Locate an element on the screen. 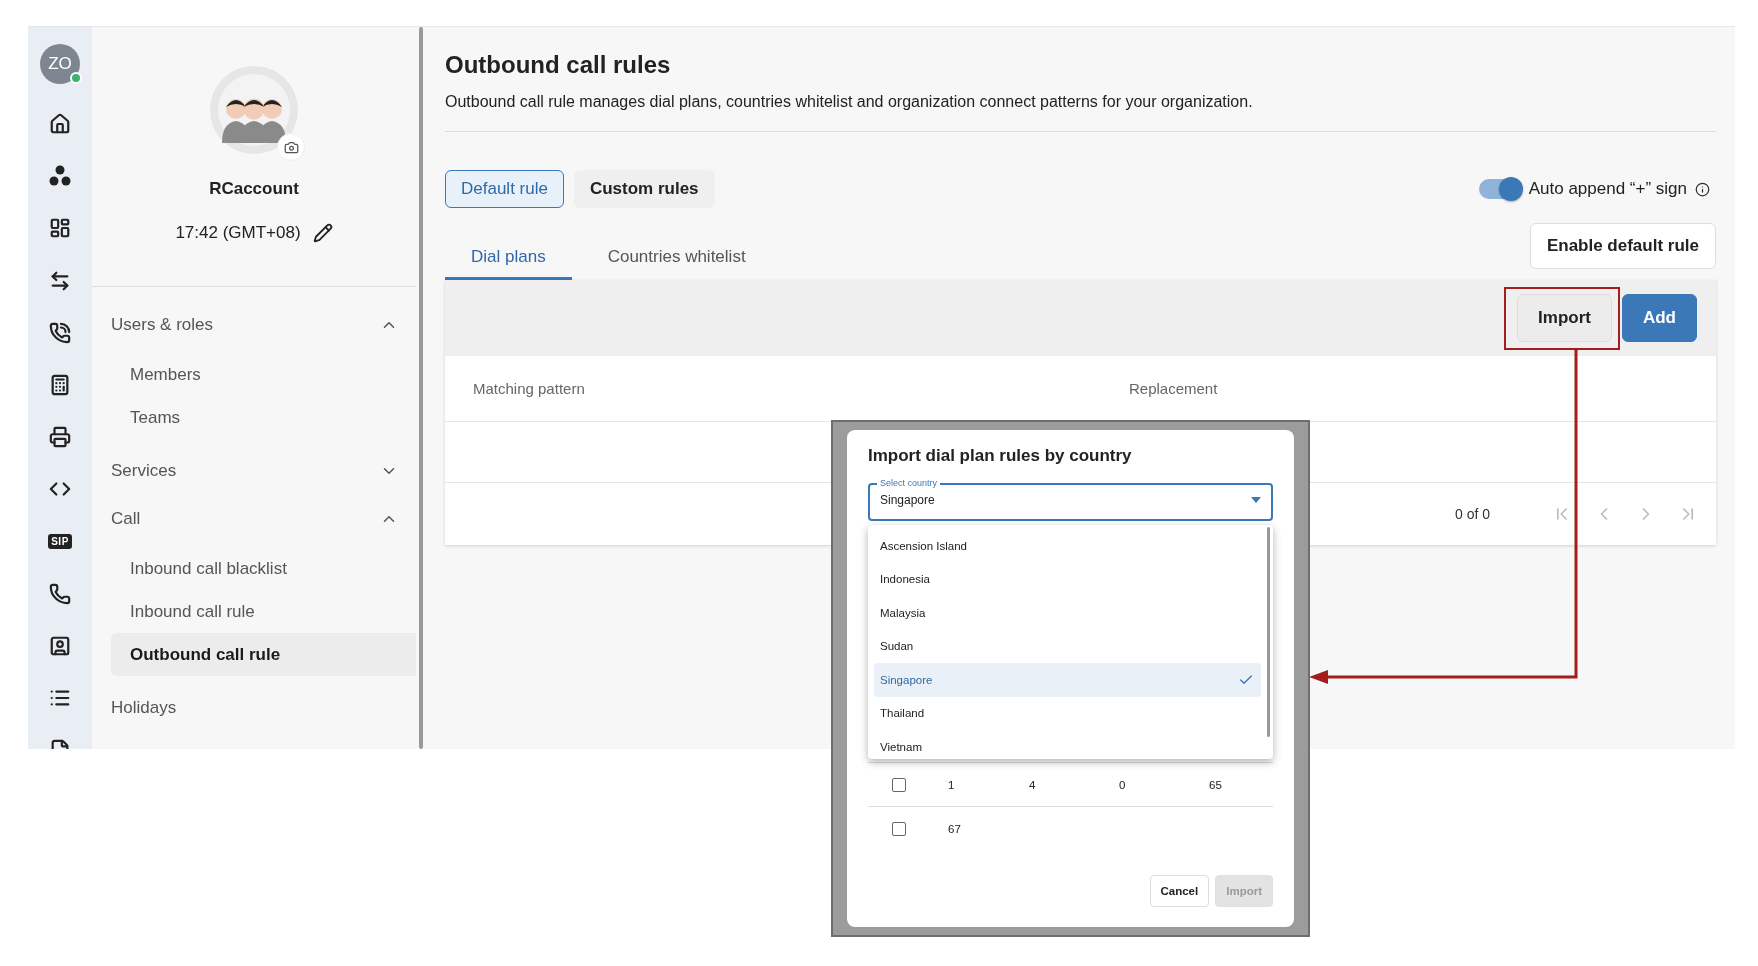 This screenshot has height=966, width=1758. dashboard-icon is located at coordinates (60, 228).